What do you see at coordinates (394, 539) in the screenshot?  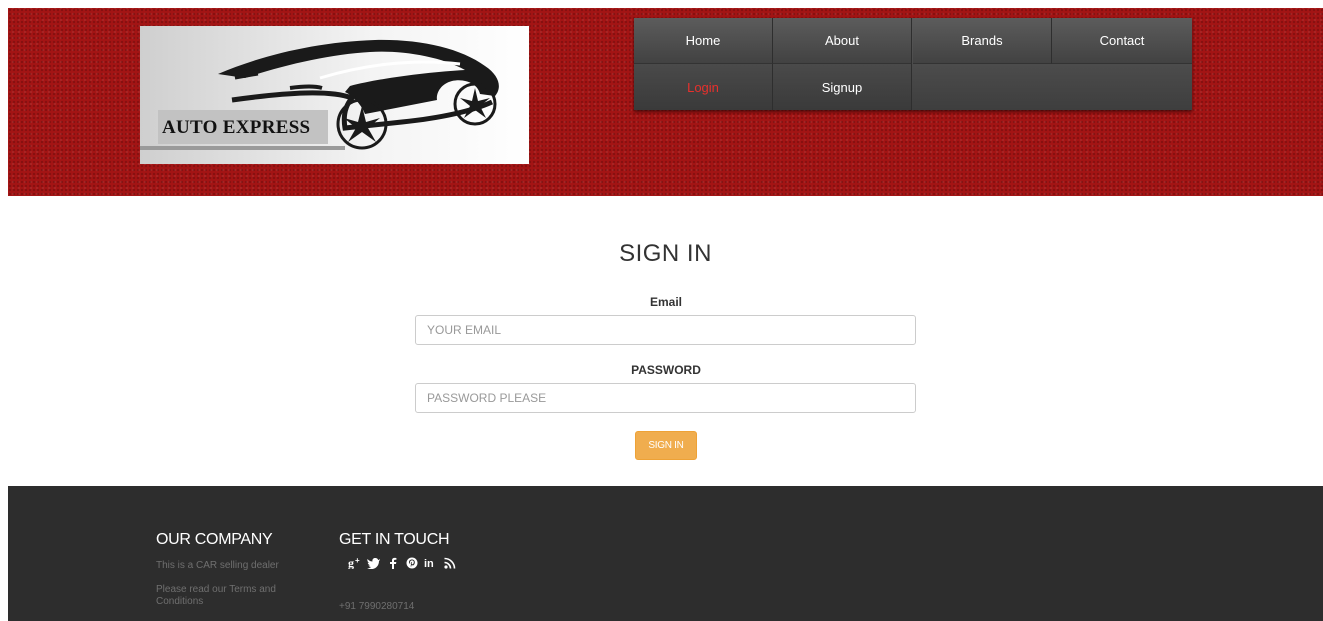 I see `footer-contact-heading: GET IN TOUCH` at bounding box center [394, 539].